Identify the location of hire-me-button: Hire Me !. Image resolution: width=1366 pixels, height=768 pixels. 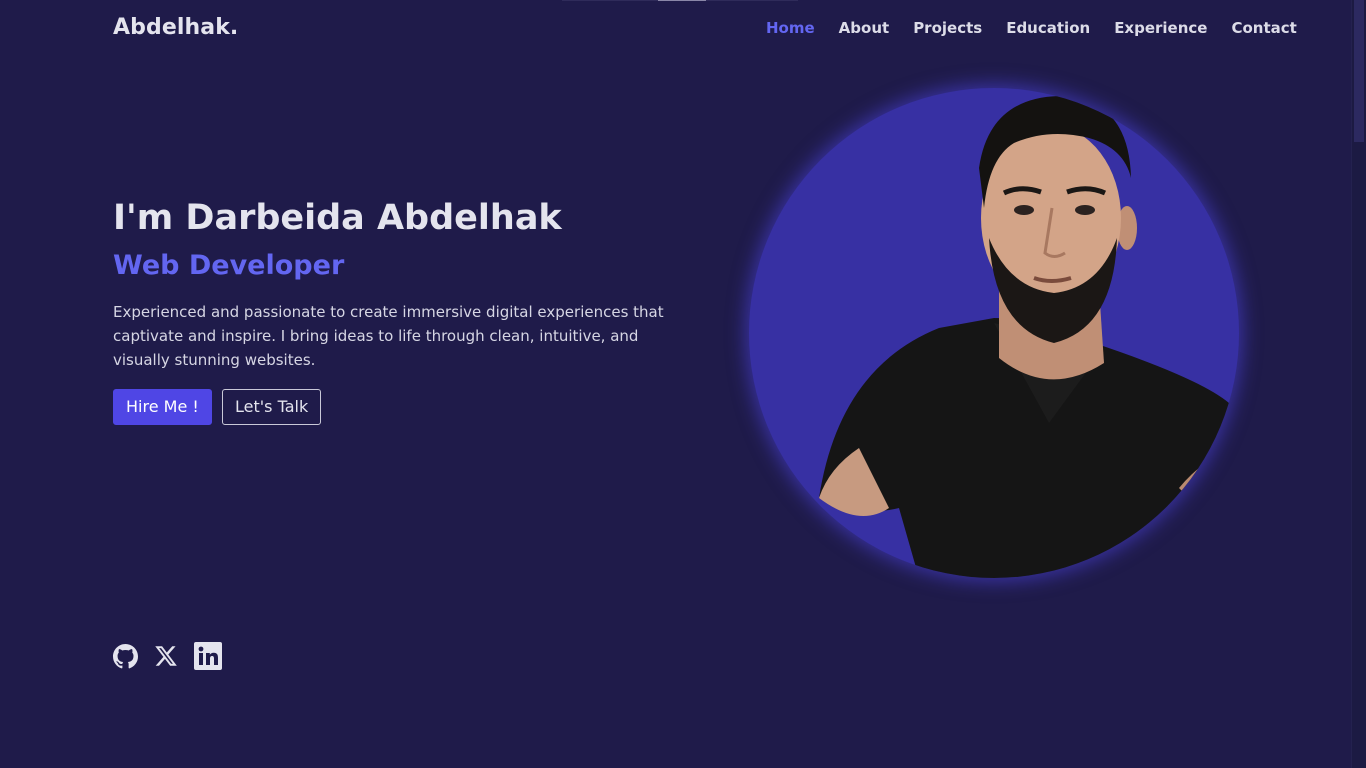
(162, 407).